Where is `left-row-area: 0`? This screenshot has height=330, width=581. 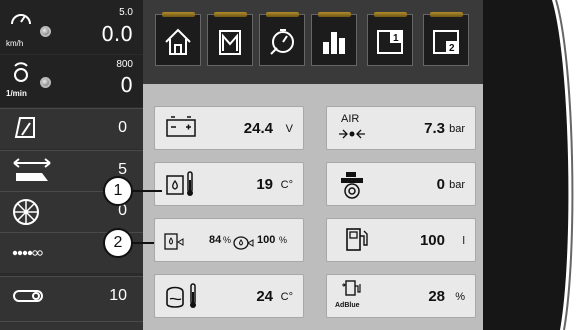 left-row-area: 0 is located at coordinates (71, 128).